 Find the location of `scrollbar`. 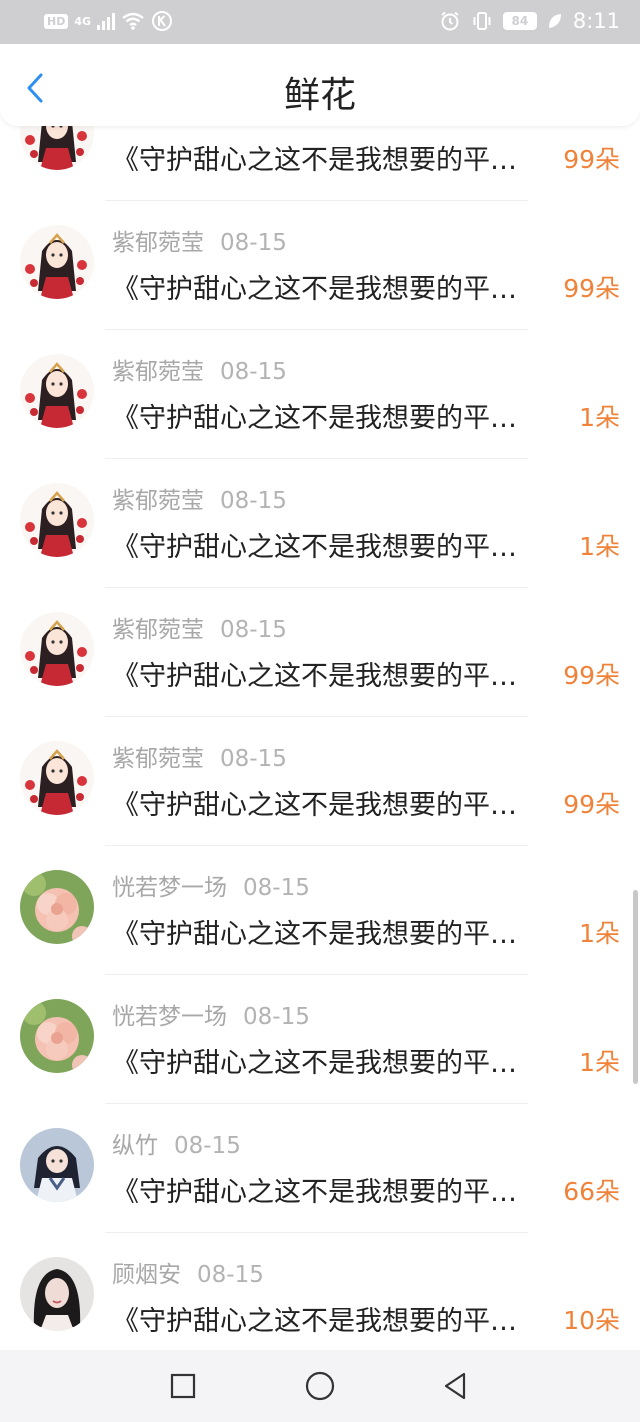

scrollbar is located at coordinates (635, 987).